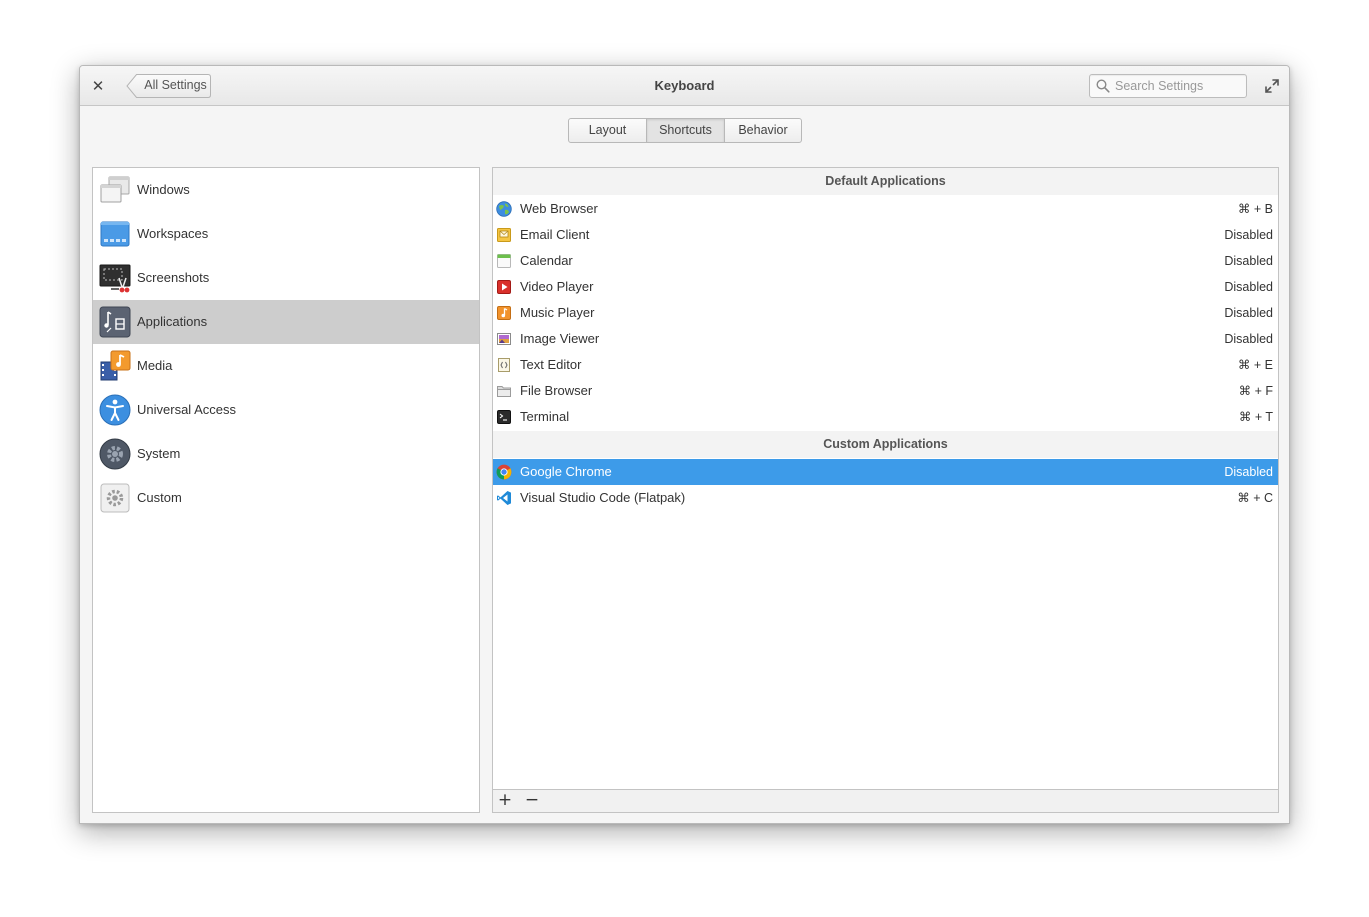  What do you see at coordinates (885, 444) in the screenshot?
I see `custom-applications-header: Custom Applications` at bounding box center [885, 444].